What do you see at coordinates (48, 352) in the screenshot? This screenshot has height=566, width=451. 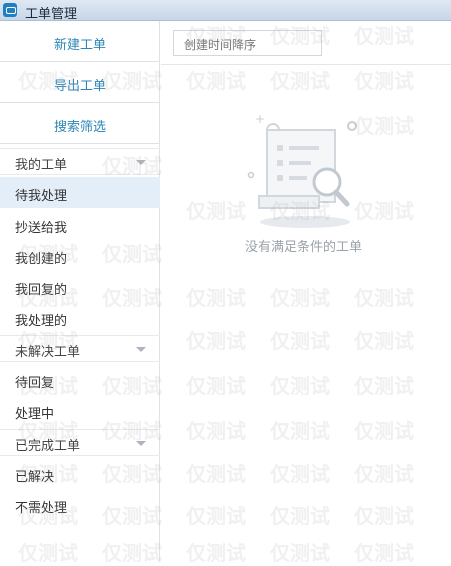 I see `group-unresolved-label: 未解决工单` at bounding box center [48, 352].